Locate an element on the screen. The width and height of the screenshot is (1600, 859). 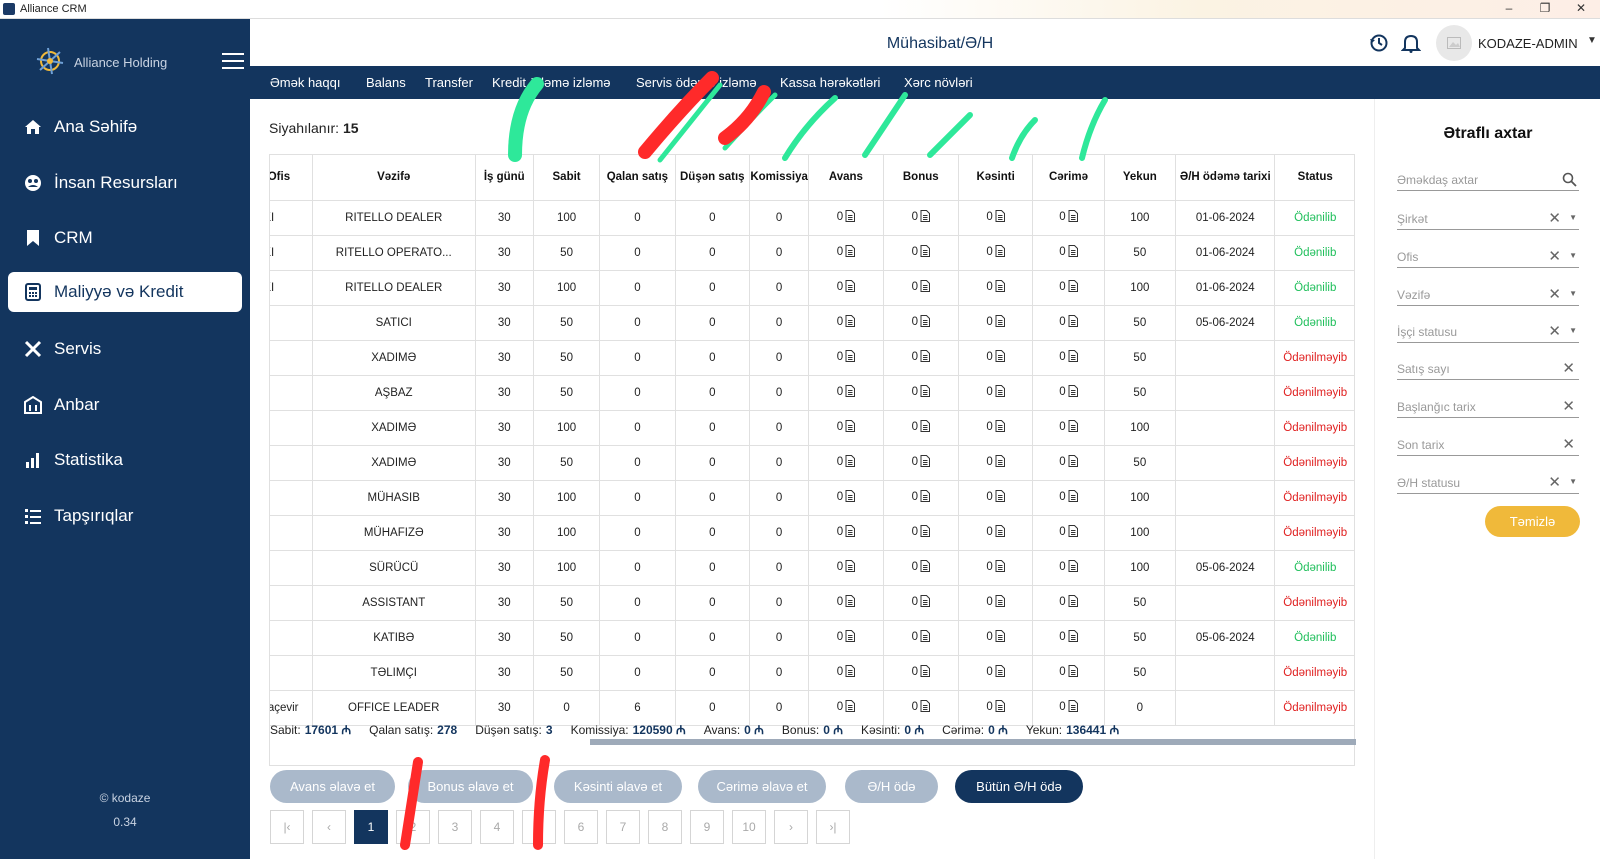
page-button: 4 is located at coordinates (497, 827).